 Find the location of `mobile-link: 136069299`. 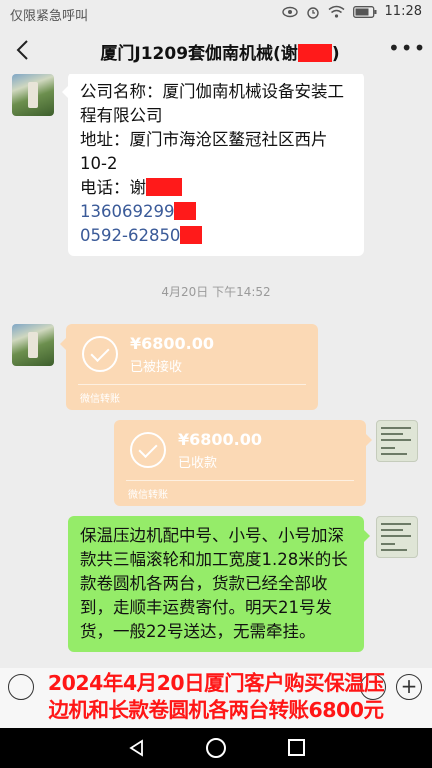

mobile-link: 136069299 is located at coordinates (216, 212).